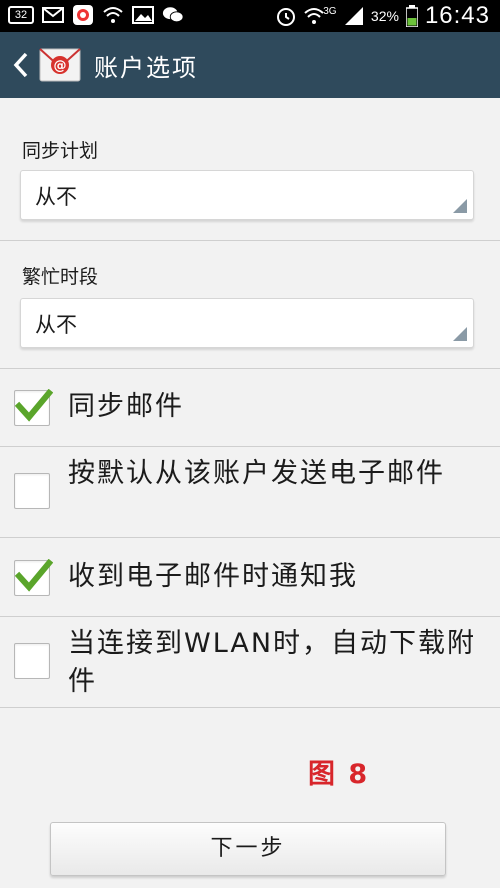 The height and width of the screenshot is (888, 500). What do you see at coordinates (21, 15) in the screenshot?
I see `notification-count-icon: 32` at bounding box center [21, 15].